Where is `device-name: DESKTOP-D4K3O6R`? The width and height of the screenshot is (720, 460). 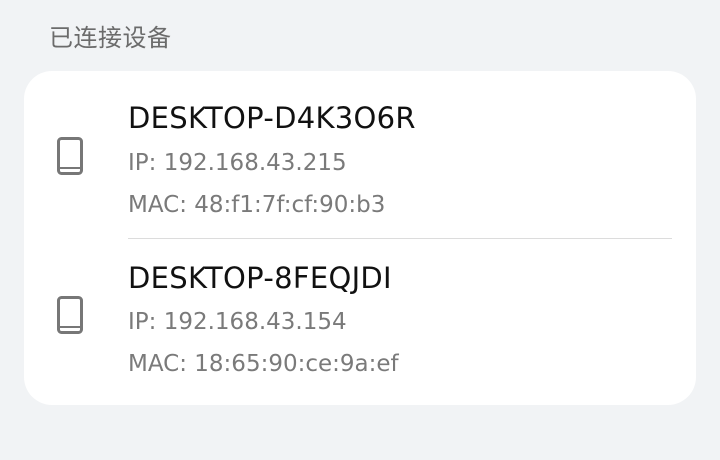
device-name: DESKTOP-D4K3O6R is located at coordinates (272, 118).